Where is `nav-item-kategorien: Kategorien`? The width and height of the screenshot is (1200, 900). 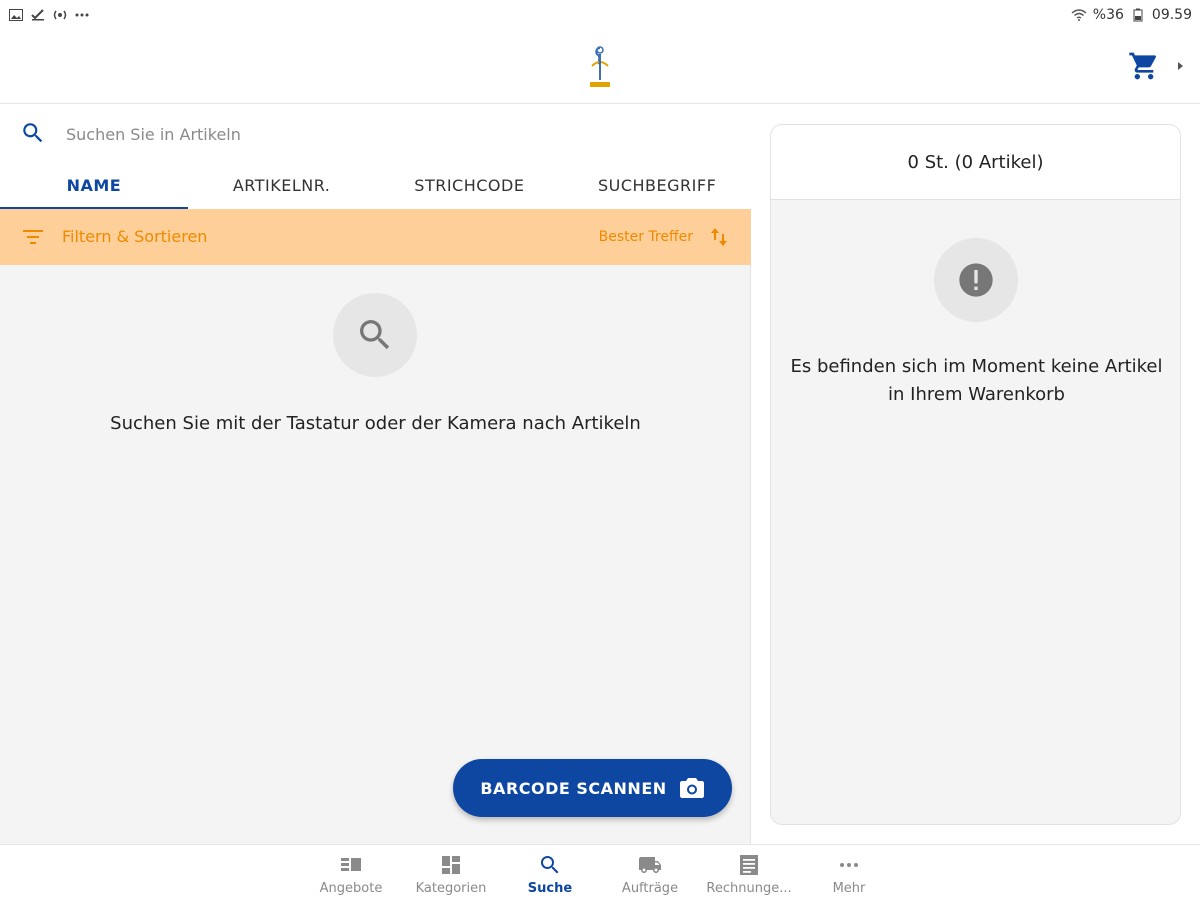 nav-item-kategorien: Kategorien is located at coordinates (451, 874).